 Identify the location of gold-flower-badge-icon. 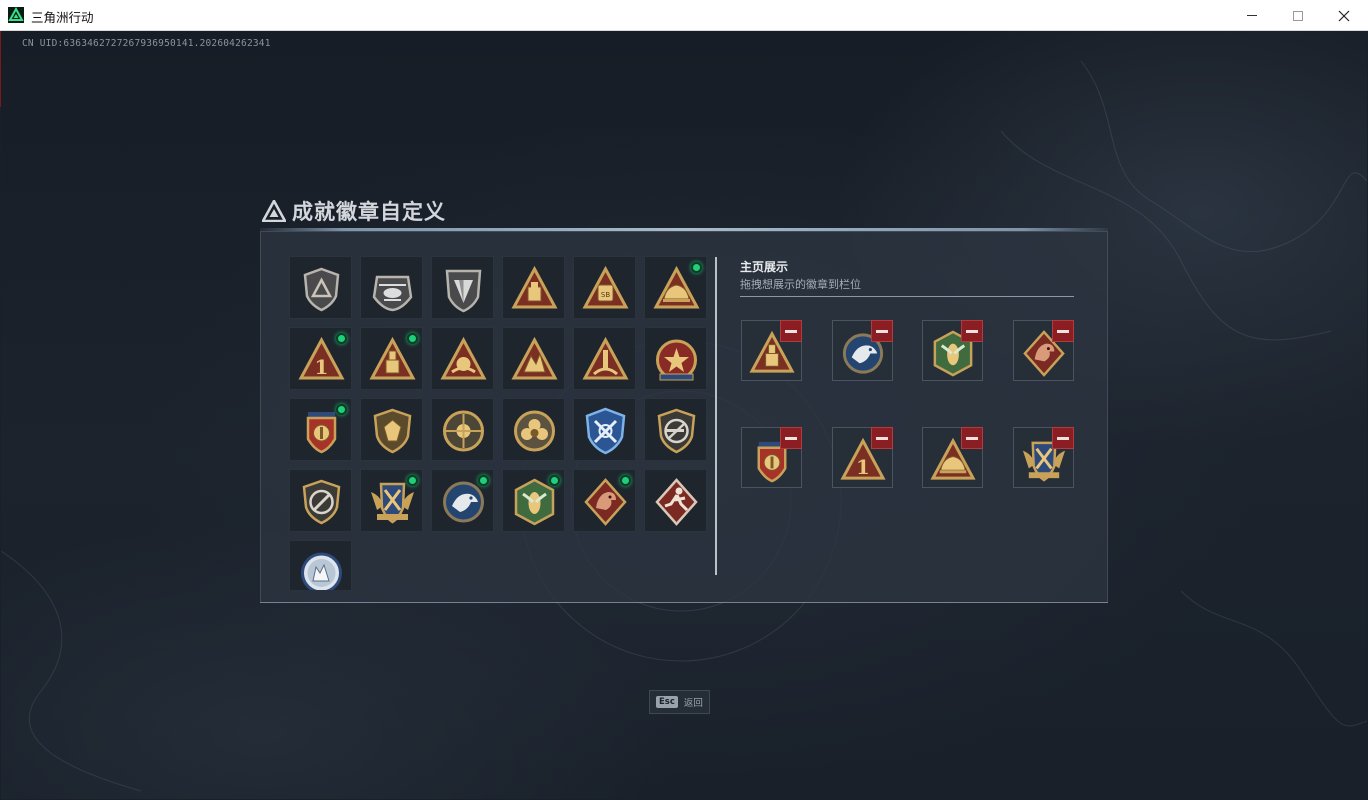
(534, 431).